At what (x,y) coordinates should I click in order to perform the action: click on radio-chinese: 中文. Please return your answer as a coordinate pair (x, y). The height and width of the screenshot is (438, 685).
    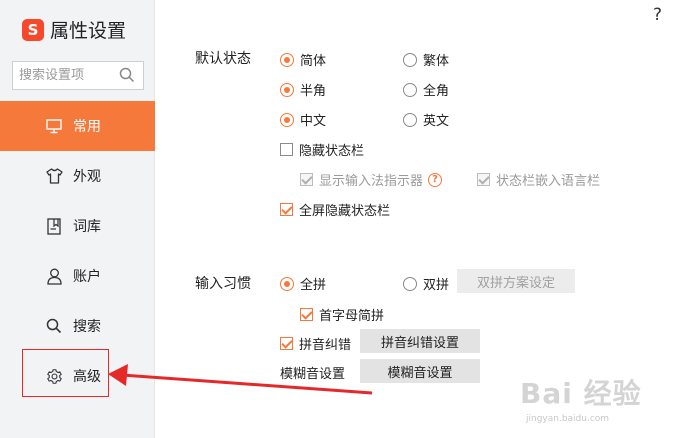
    Looking at the image, I should click on (303, 119).